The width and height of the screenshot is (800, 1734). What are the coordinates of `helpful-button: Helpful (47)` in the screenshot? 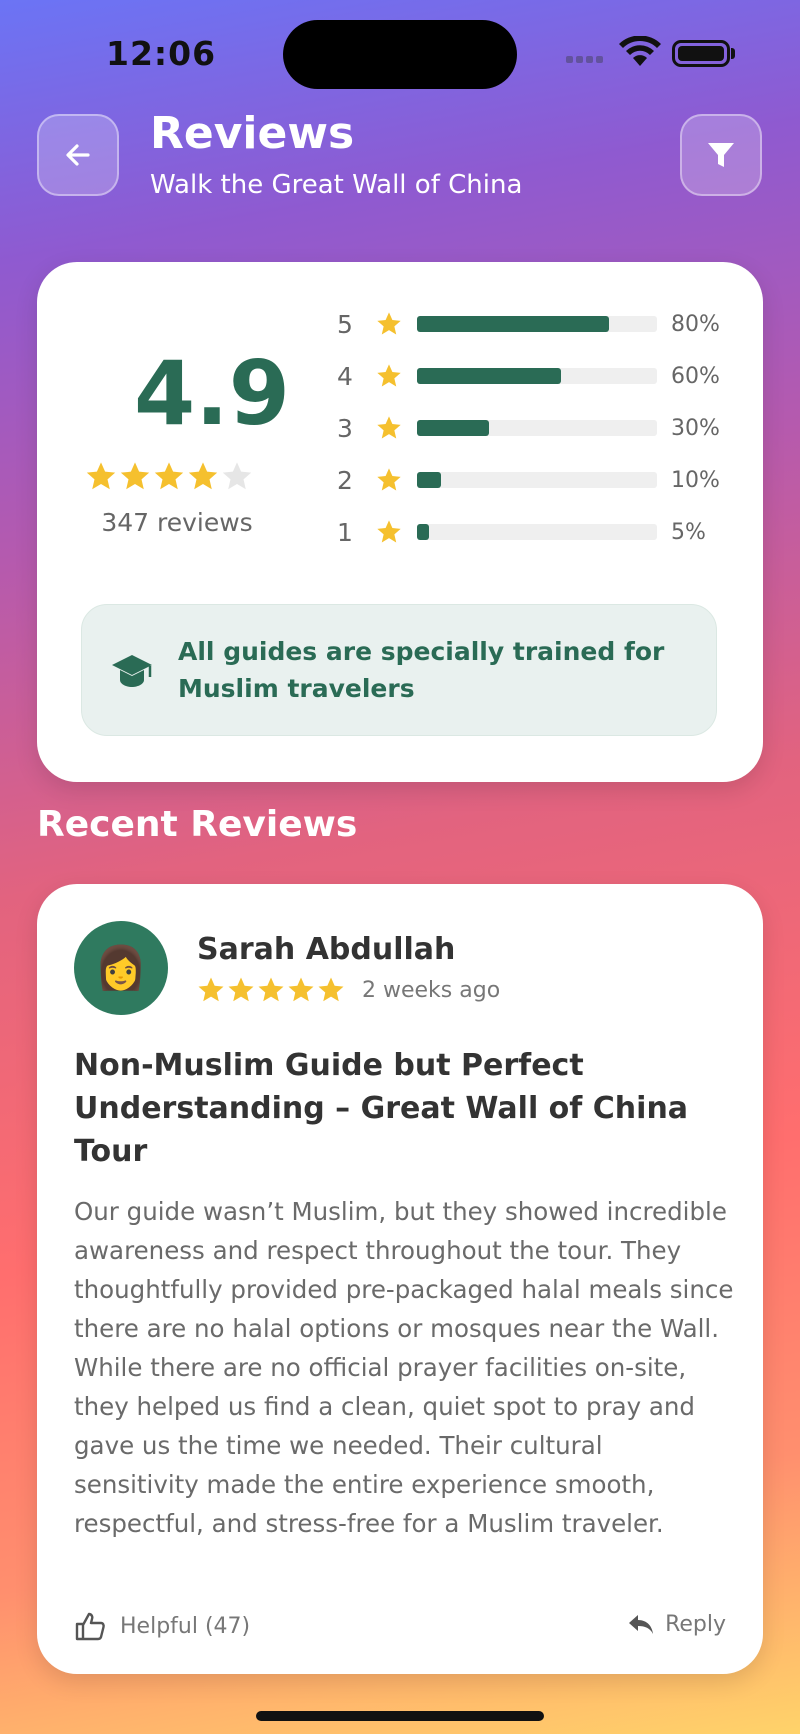 It's located at (162, 1626).